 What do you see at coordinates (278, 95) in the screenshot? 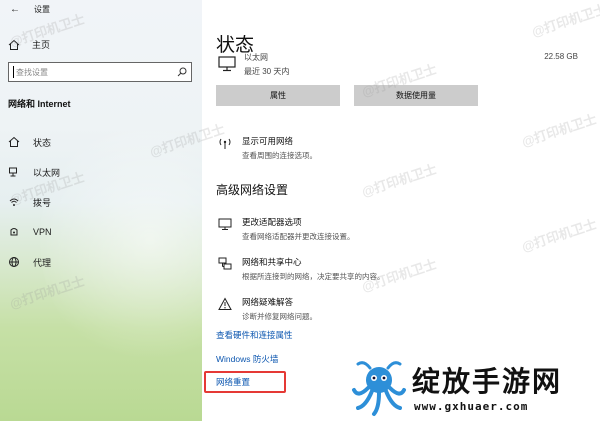
I see `properties-button: 属性` at bounding box center [278, 95].